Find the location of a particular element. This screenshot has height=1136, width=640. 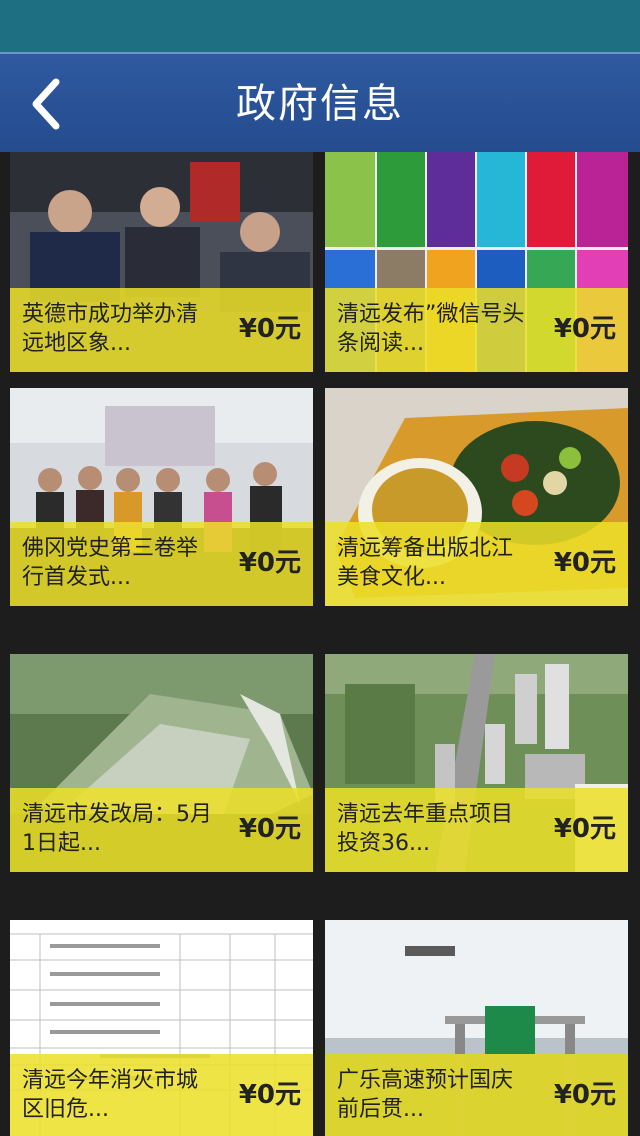

card-caption: 广乐高速预计国庆前后贯... ¥0元 is located at coordinates (476, 1095).